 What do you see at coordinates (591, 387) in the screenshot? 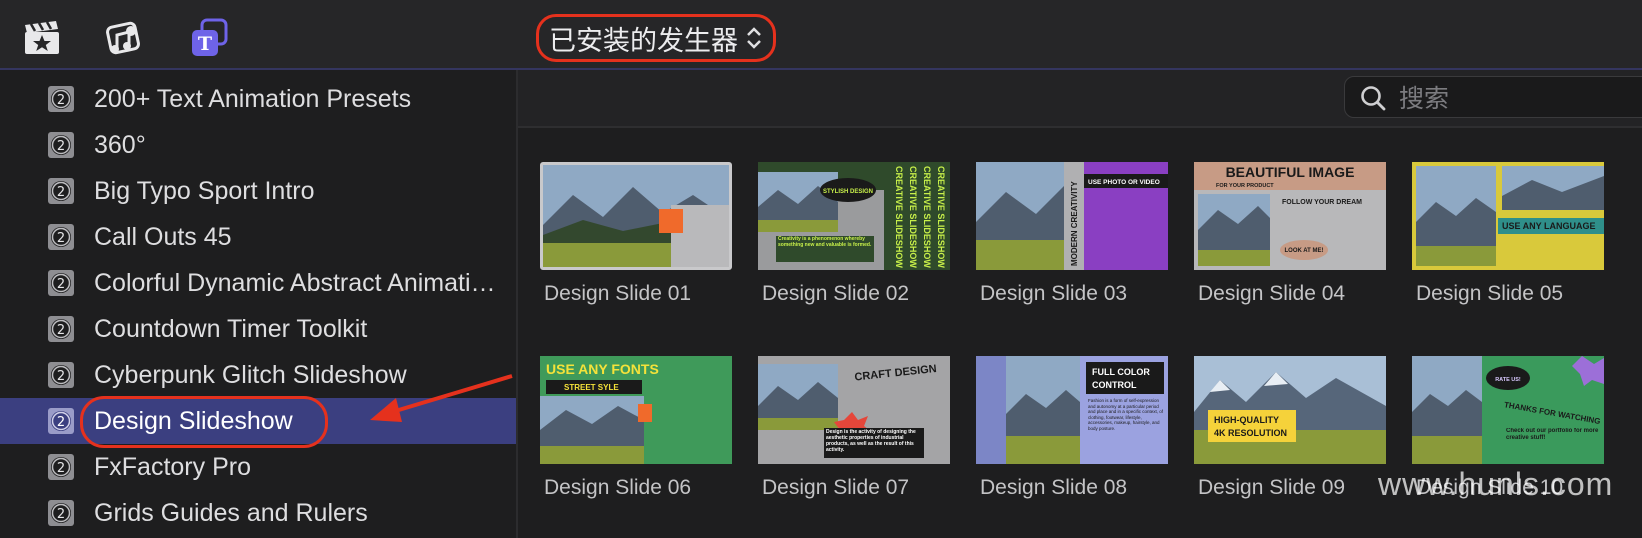
I see `tile-text: STREET SYLE` at bounding box center [591, 387].